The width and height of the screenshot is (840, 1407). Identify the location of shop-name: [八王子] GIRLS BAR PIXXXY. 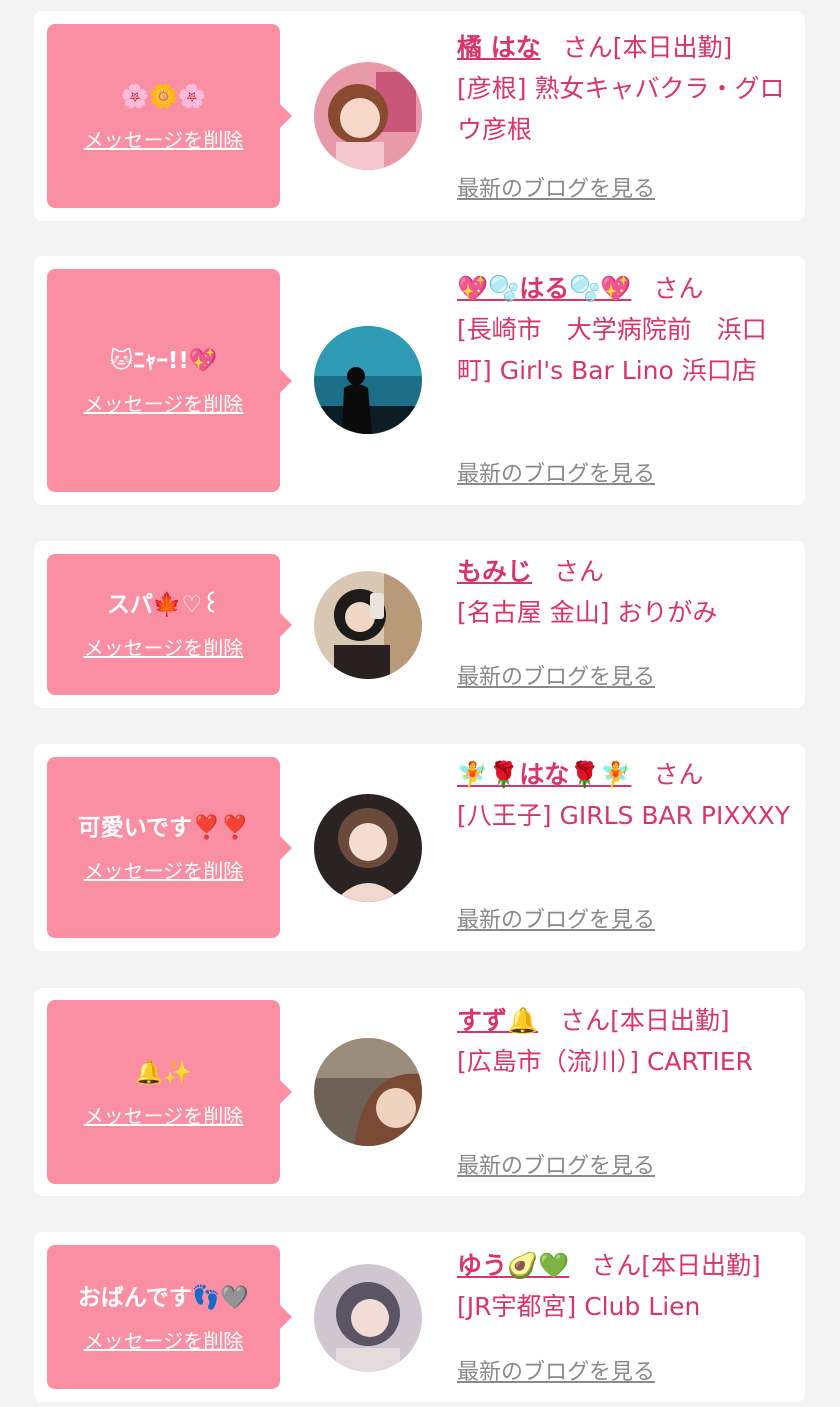
(623, 815).